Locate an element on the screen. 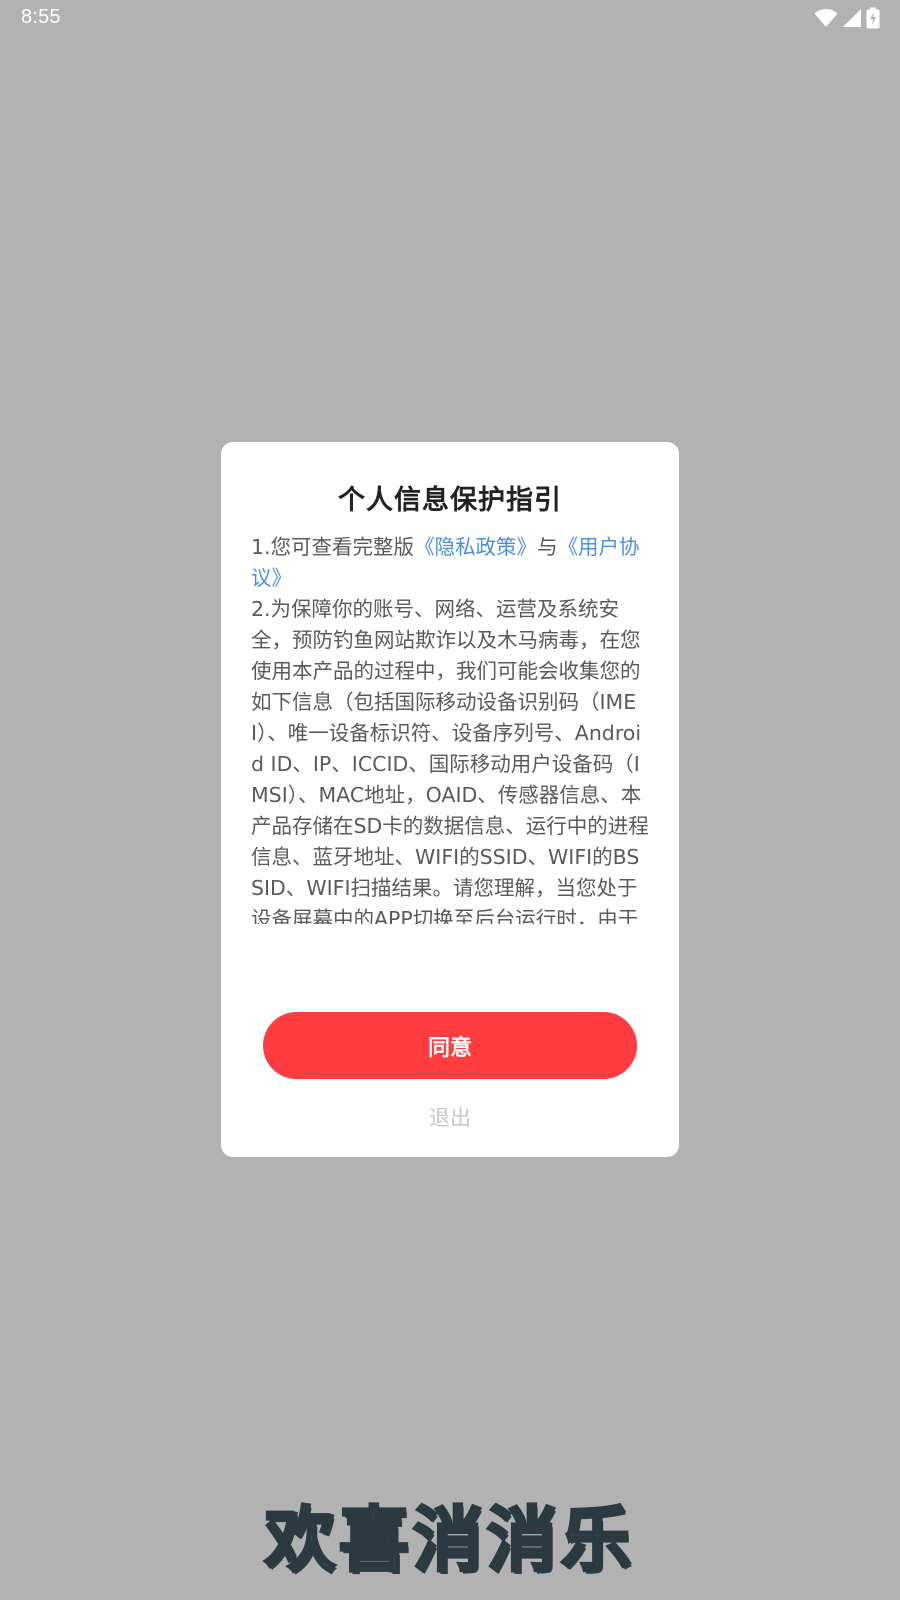 This screenshot has width=900, height=1600. app-name-logo: 欢喜消消乐 is located at coordinates (449, 1540).